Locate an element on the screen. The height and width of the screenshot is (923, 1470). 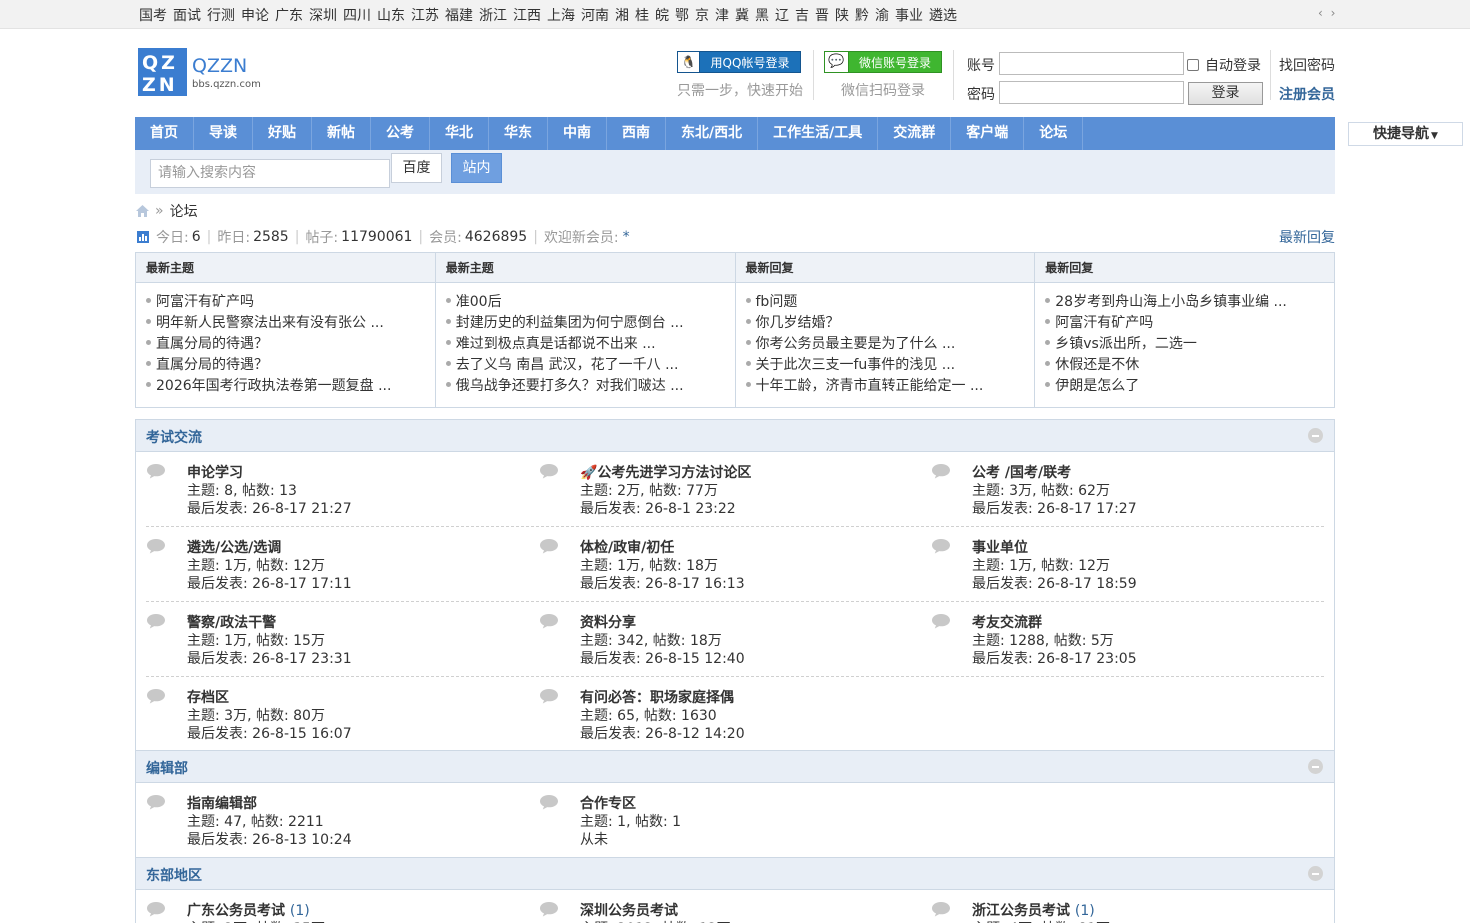
forum-board-name: 遴选/公选/选调 is located at coordinates (234, 547).